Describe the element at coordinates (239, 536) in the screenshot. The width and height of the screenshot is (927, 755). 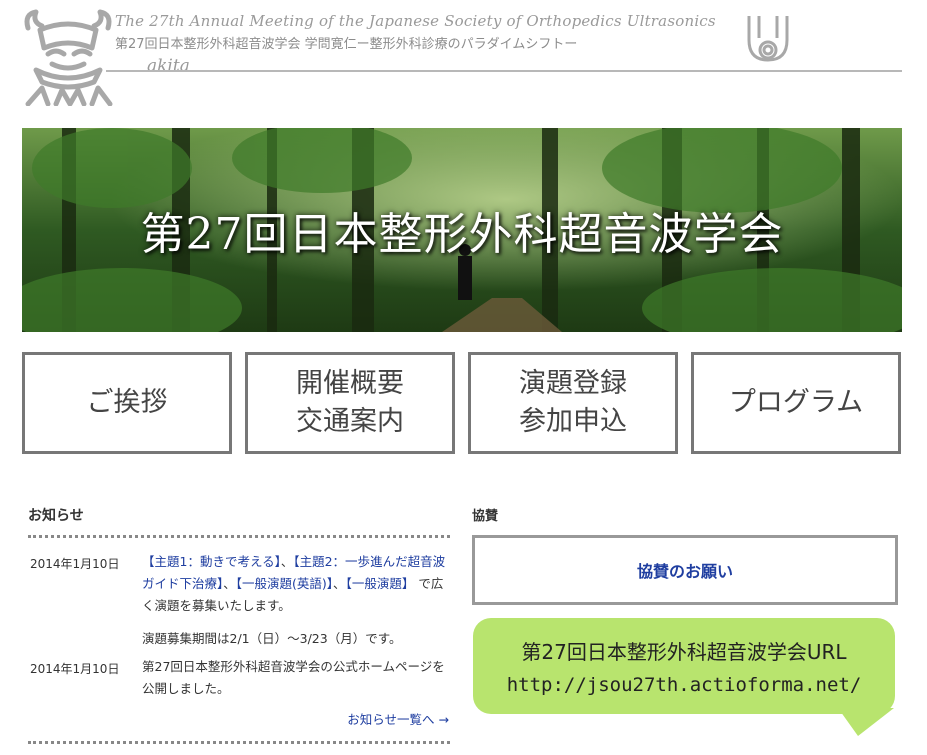
I see `news-divider` at that location.